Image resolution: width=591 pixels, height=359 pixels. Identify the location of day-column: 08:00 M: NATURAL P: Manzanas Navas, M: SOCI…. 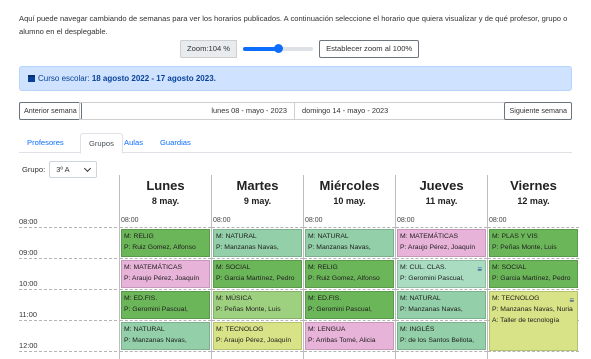
(257, 288).